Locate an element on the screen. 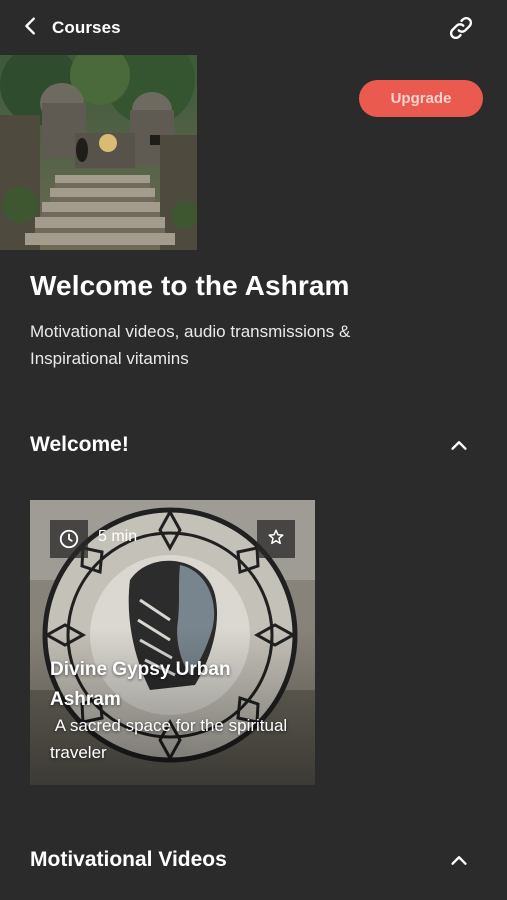 The width and height of the screenshot is (507, 900). back-chevron-icon is located at coordinates (31, 28).